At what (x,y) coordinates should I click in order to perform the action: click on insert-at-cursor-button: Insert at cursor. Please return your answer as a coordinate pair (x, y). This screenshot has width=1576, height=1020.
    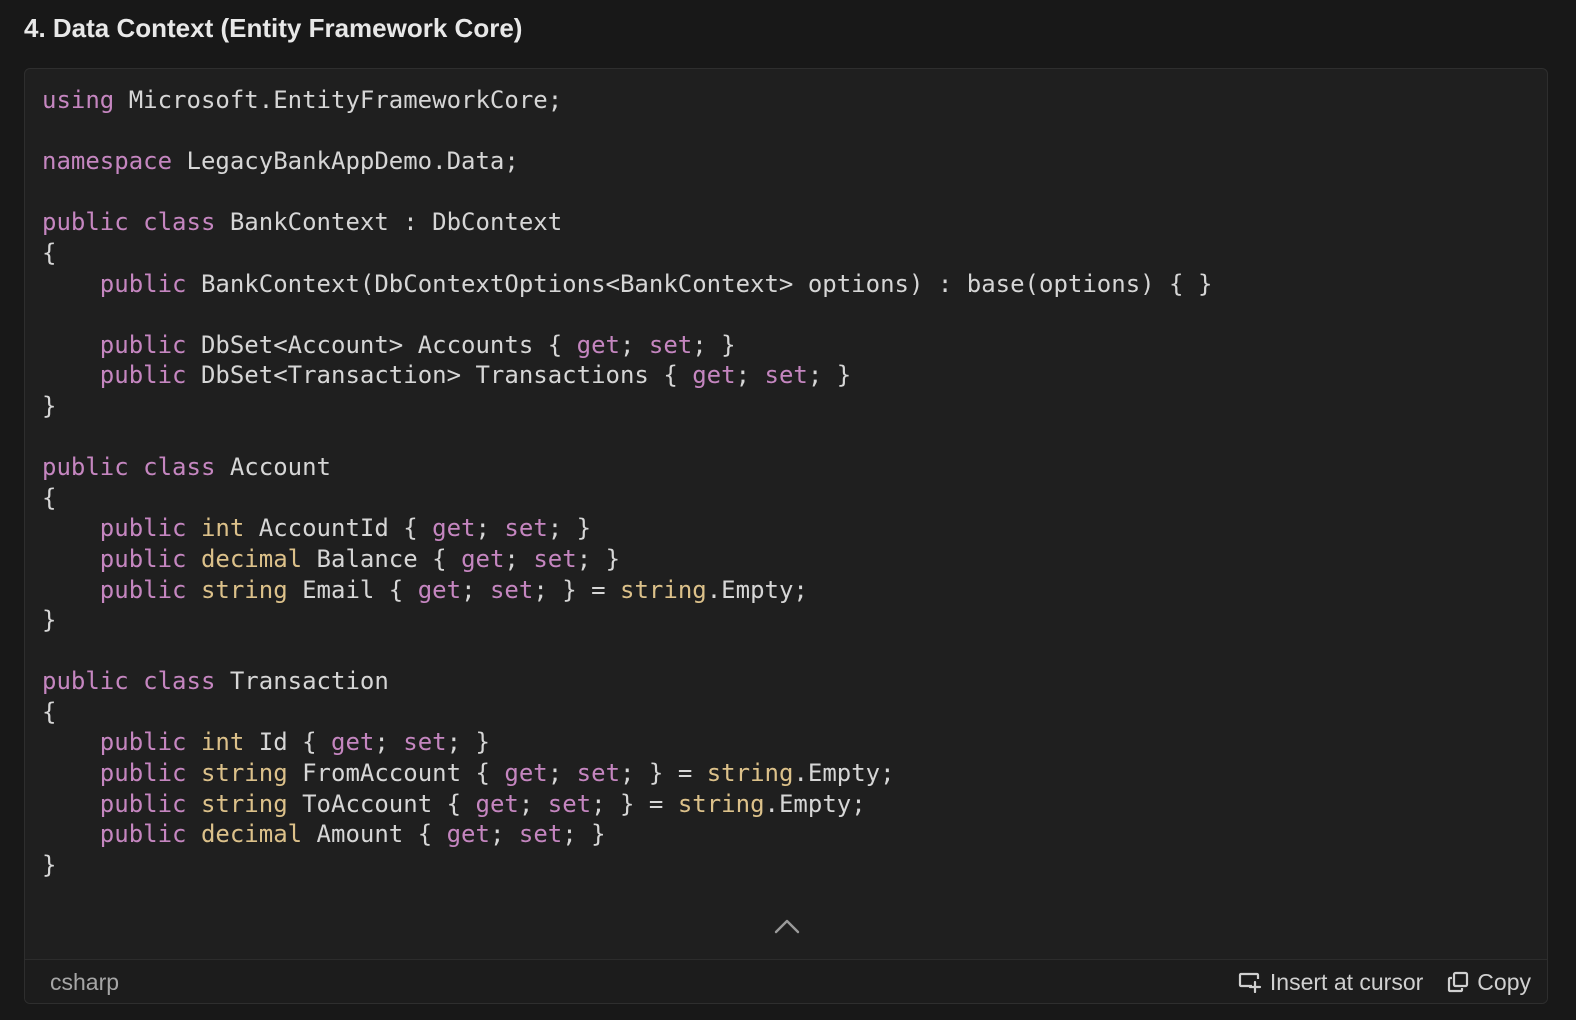
    Looking at the image, I should click on (1330, 982).